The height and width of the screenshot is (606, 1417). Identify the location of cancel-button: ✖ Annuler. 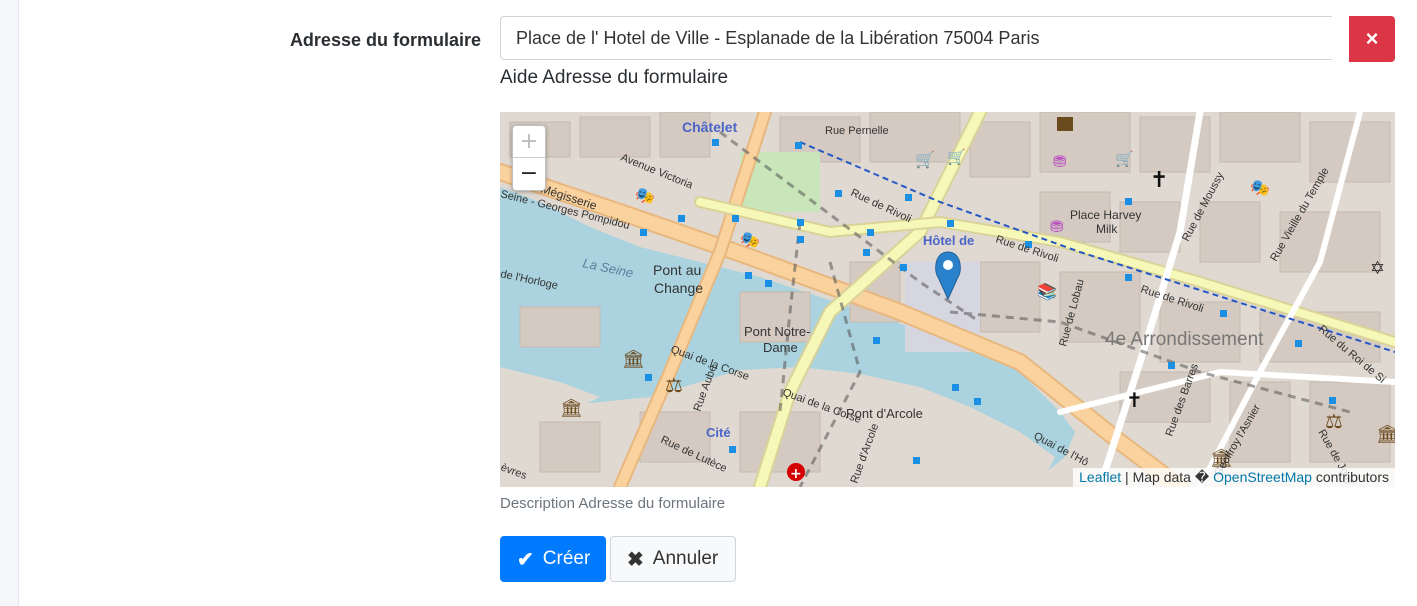
(673, 559).